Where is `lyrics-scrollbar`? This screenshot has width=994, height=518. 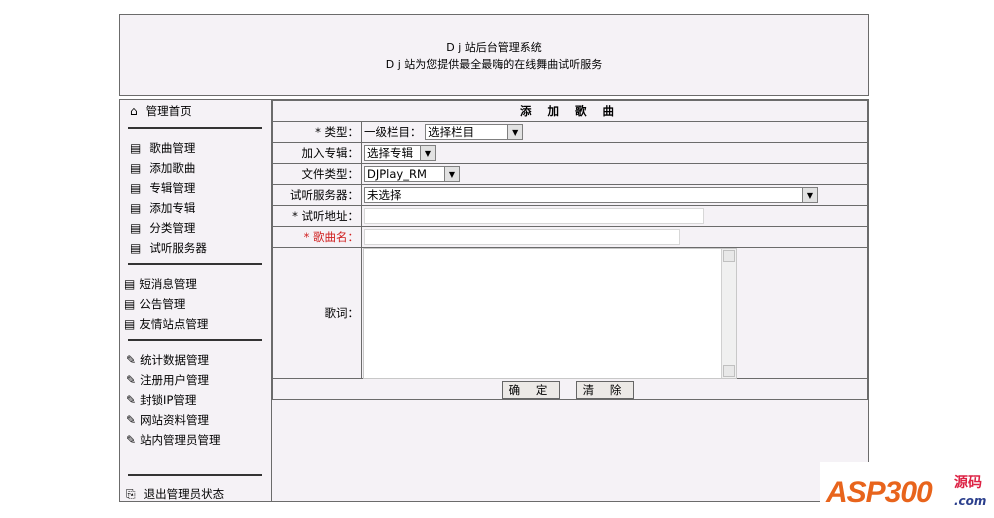 lyrics-scrollbar is located at coordinates (728, 313).